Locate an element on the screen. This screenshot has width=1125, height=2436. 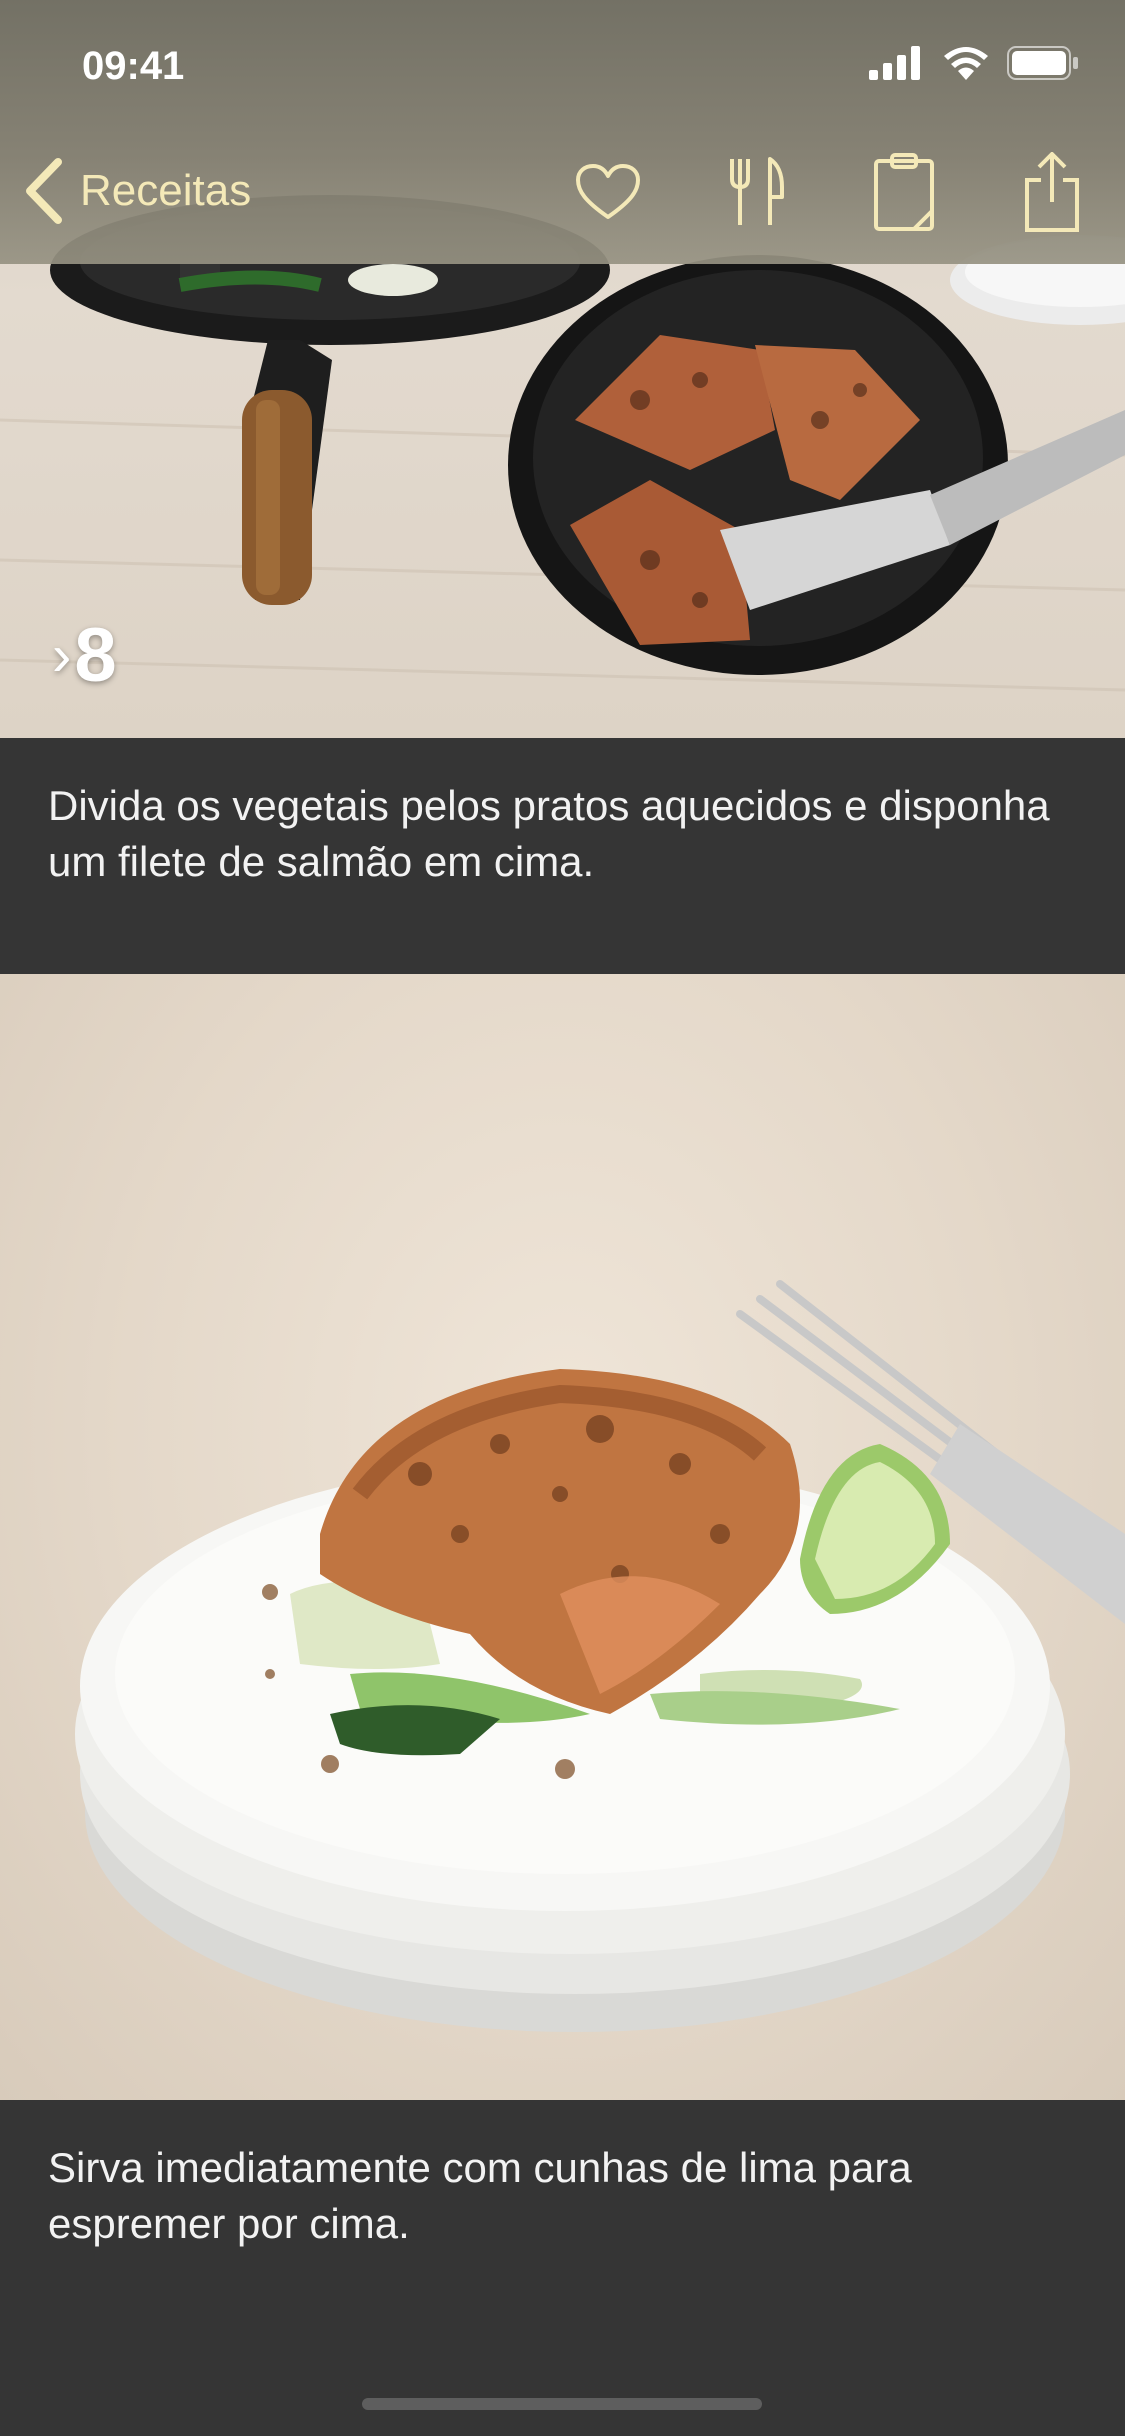
share-icon is located at coordinates (1052, 192).